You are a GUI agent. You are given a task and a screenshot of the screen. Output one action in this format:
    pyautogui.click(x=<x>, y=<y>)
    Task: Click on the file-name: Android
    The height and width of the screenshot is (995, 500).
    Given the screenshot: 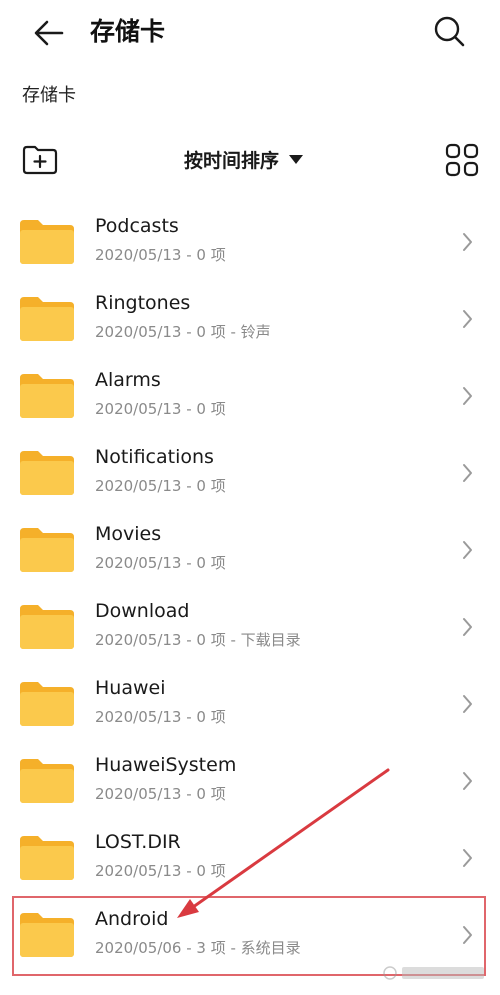 What is the action you would take?
    pyautogui.click(x=132, y=919)
    